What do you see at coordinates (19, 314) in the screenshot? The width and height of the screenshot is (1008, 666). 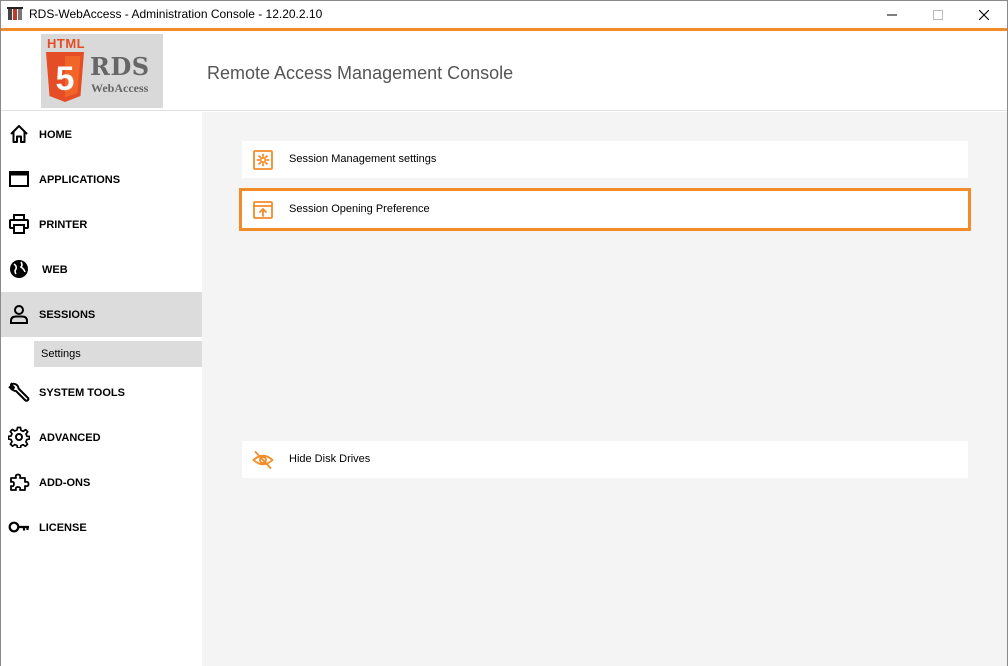 I see `user-icon` at bounding box center [19, 314].